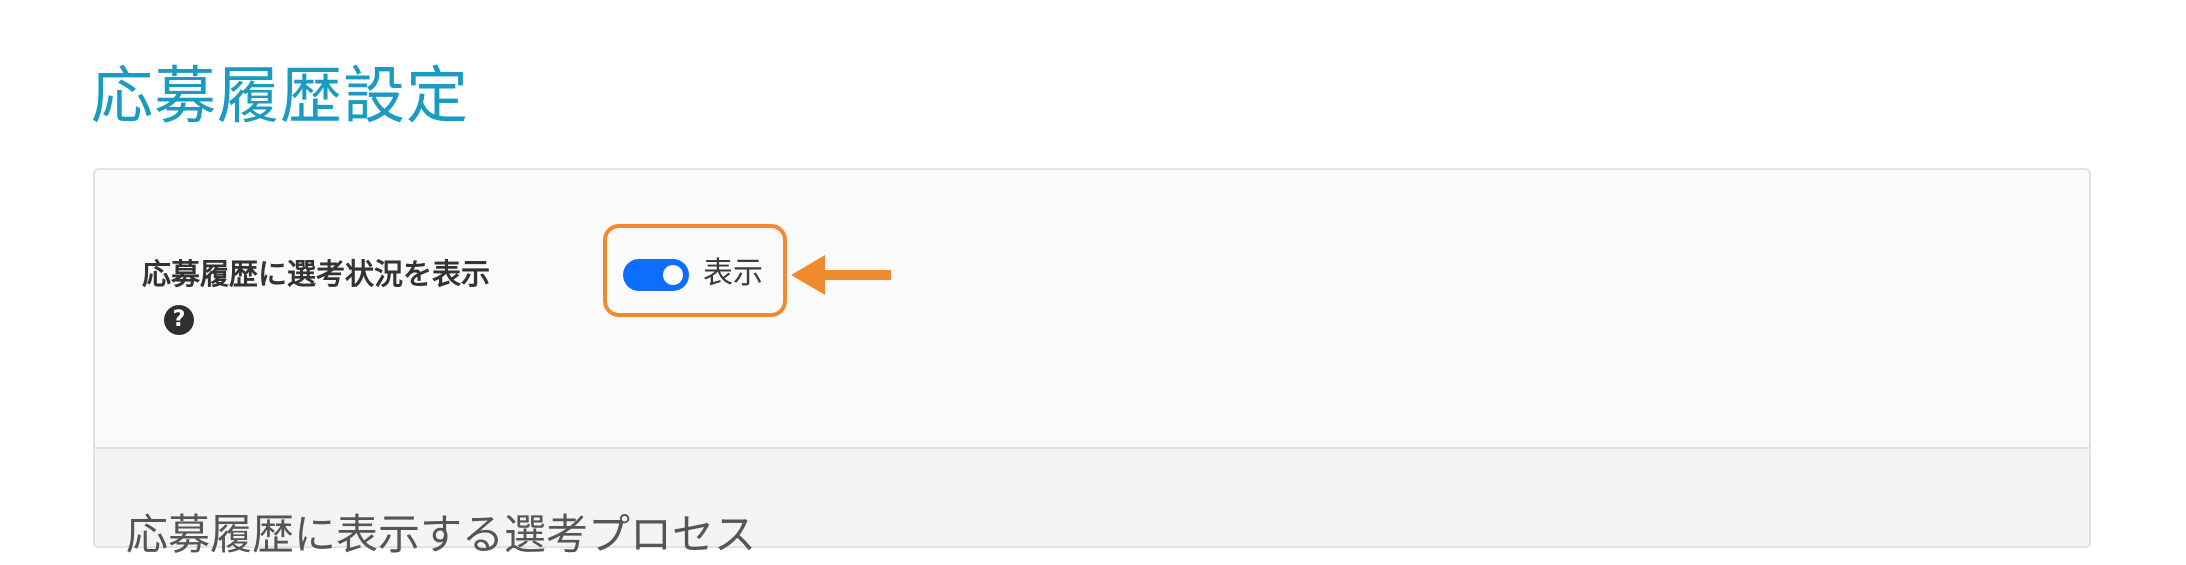 The image size is (2186, 565). Describe the element at coordinates (441, 534) in the screenshot. I see `process-section-title: 応募履歴に表示する選考プロセス` at that location.